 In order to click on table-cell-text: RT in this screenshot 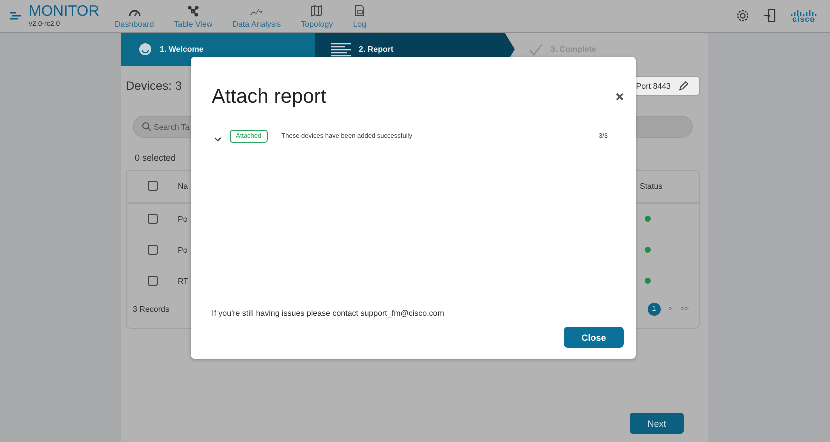, I will do `click(184, 281)`.